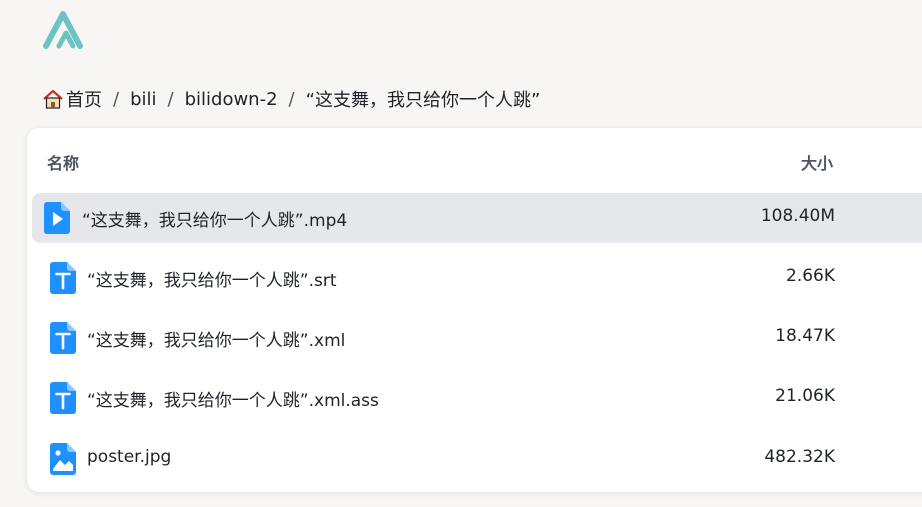 The width and height of the screenshot is (922, 507). I want to click on breadcrumb-item-bilidown: bilidown-2, so click(231, 99).